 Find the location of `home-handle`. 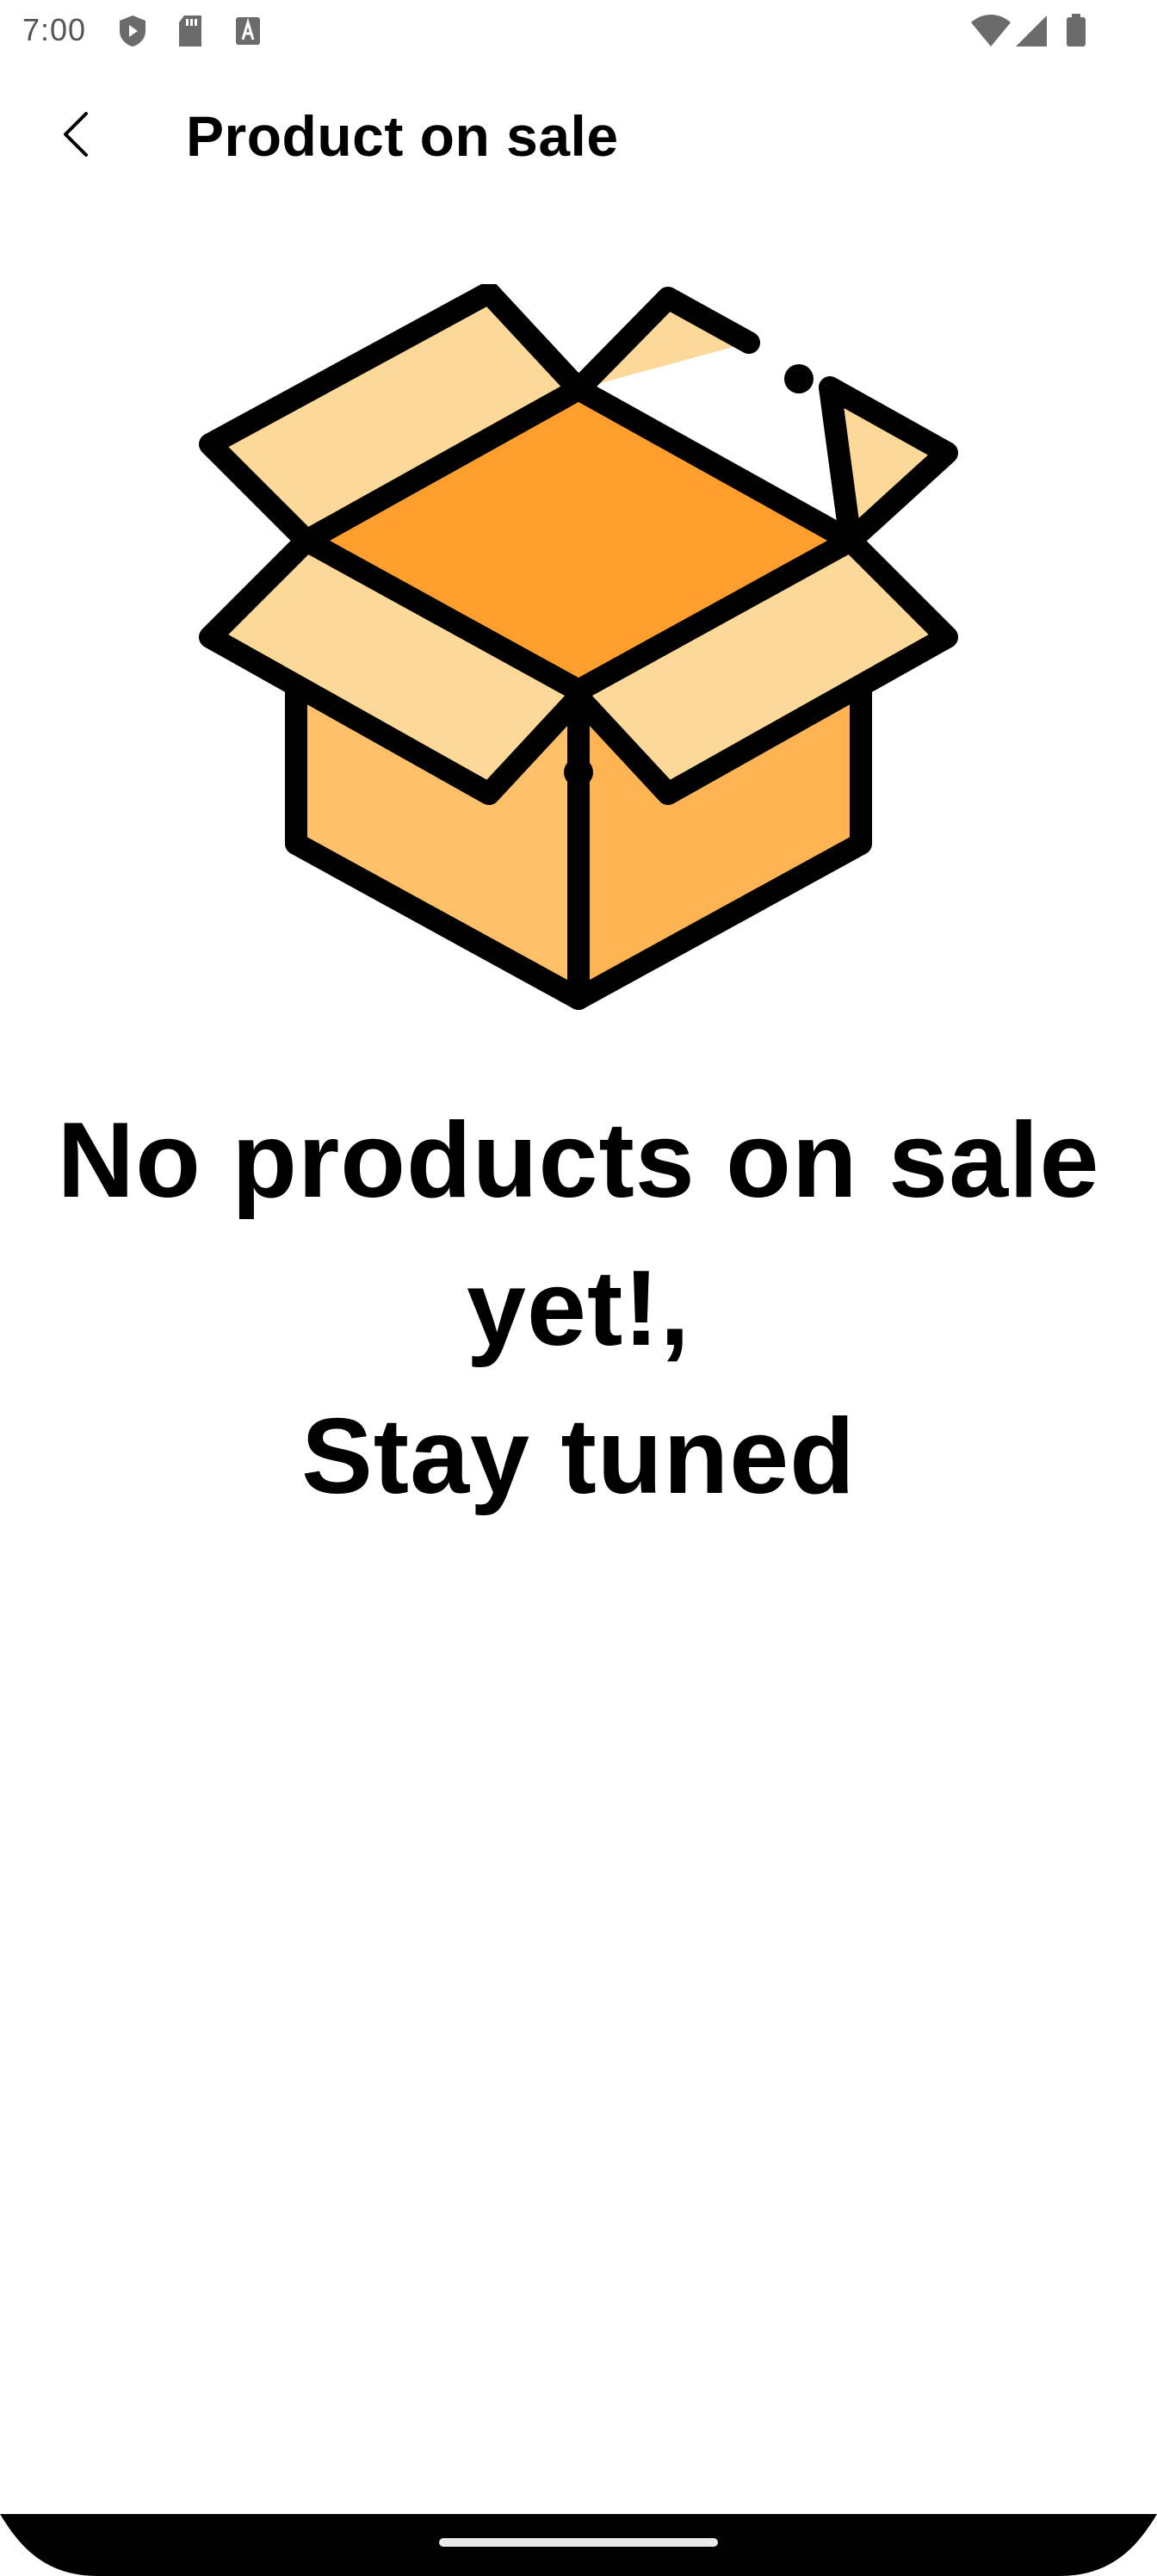

home-handle is located at coordinates (579, 2543).